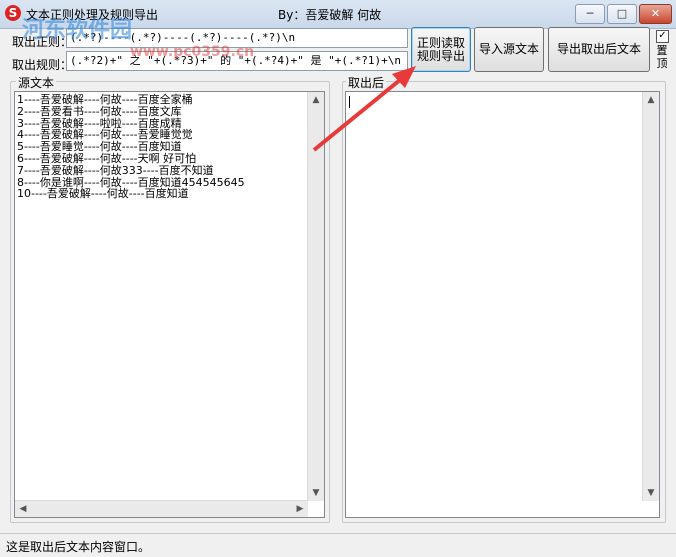 The image size is (676, 557). What do you see at coordinates (364, 109) in the screenshot?
I see `annotation-arrow-icon` at bounding box center [364, 109].